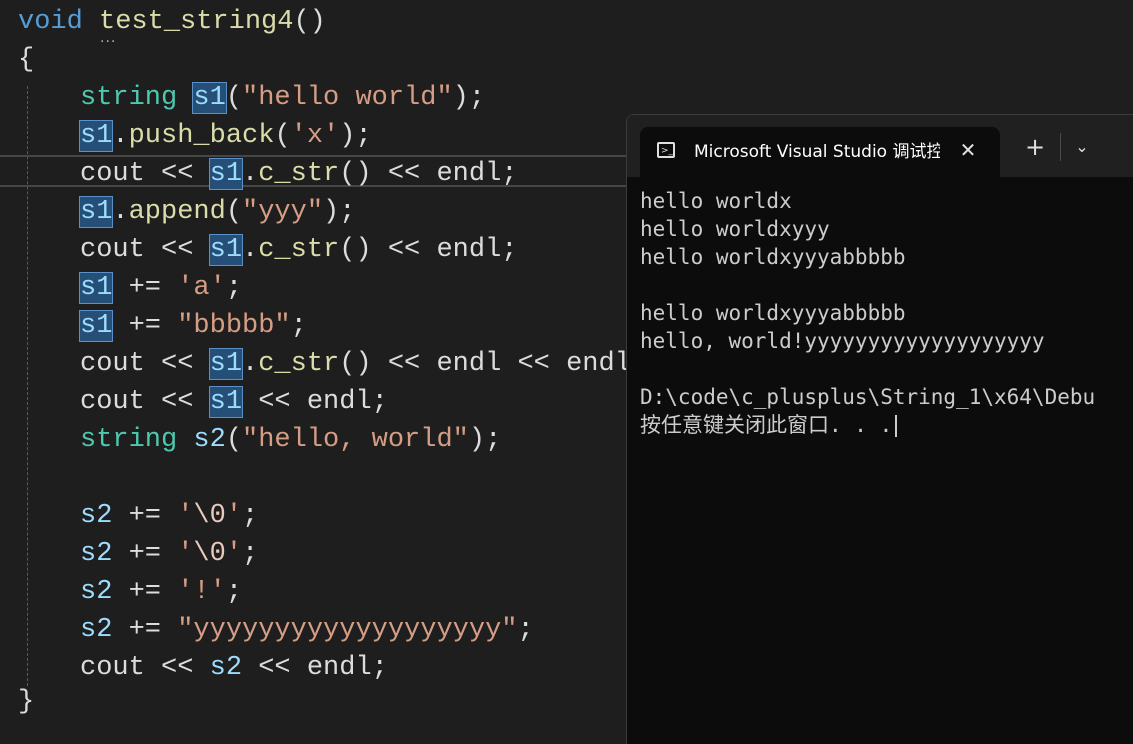  I want to click on code-line-15: cout << s2 << endl;, so click(234, 668).